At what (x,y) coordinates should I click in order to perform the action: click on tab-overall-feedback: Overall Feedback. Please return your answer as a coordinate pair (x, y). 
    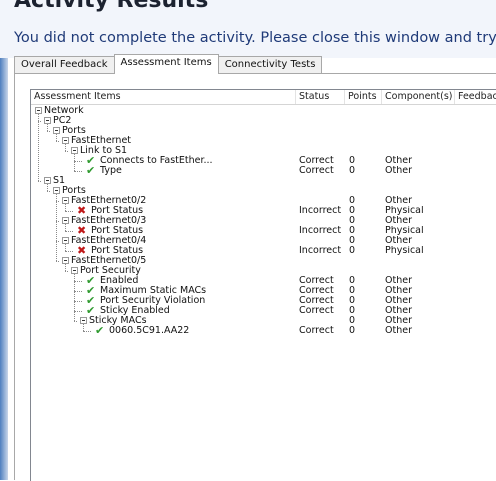
    Looking at the image, I should click on (64, 65).